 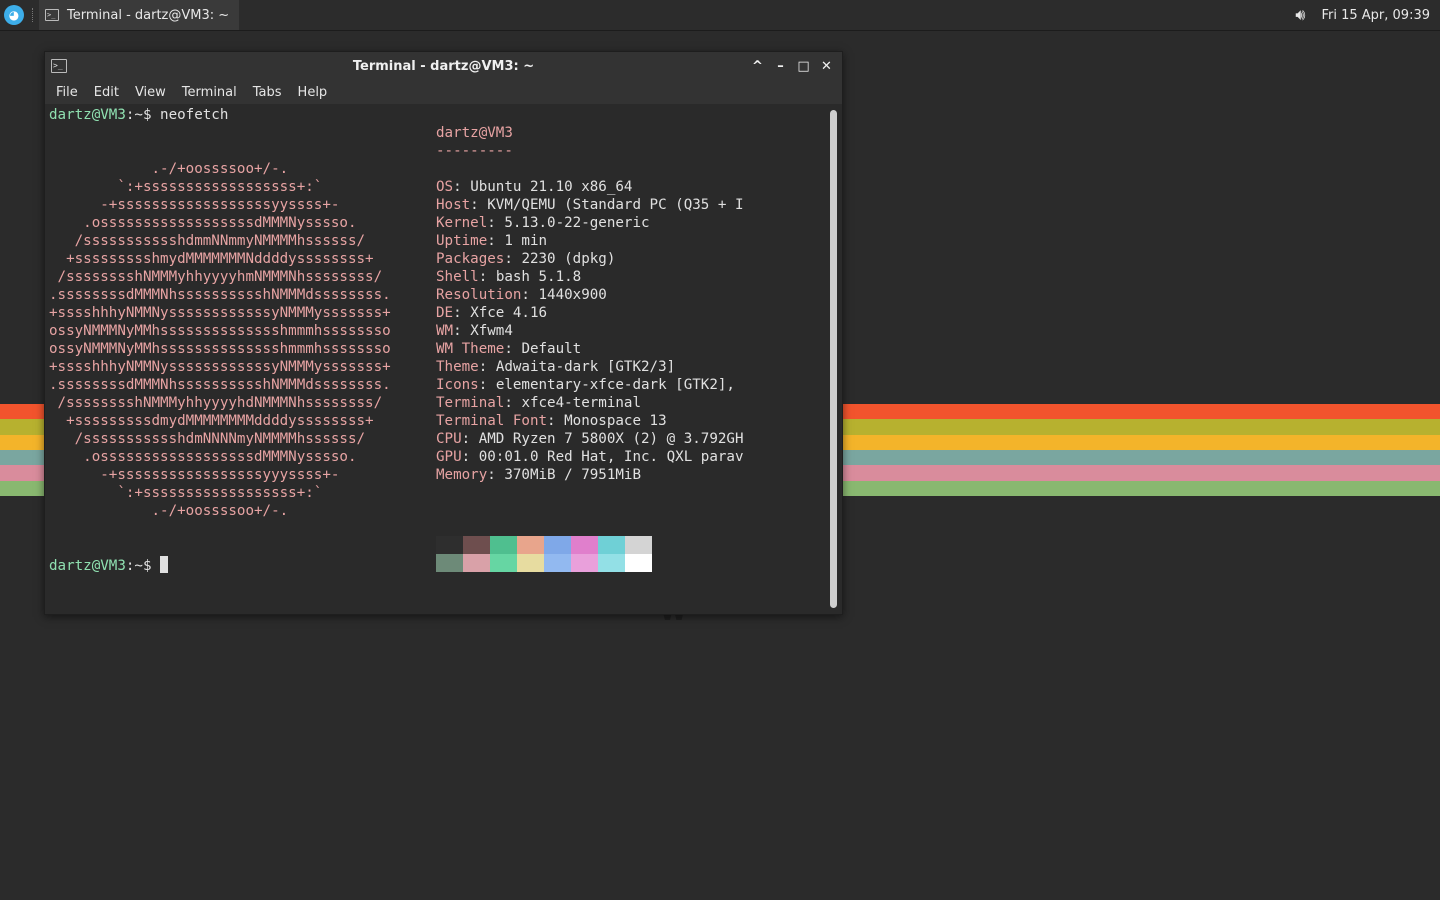 What do you see at coordinates (1375, 15) in the screenshot?
I see `panel-clock: Fri 15 Apr, 09:39` at bounding box center [1375, 15].